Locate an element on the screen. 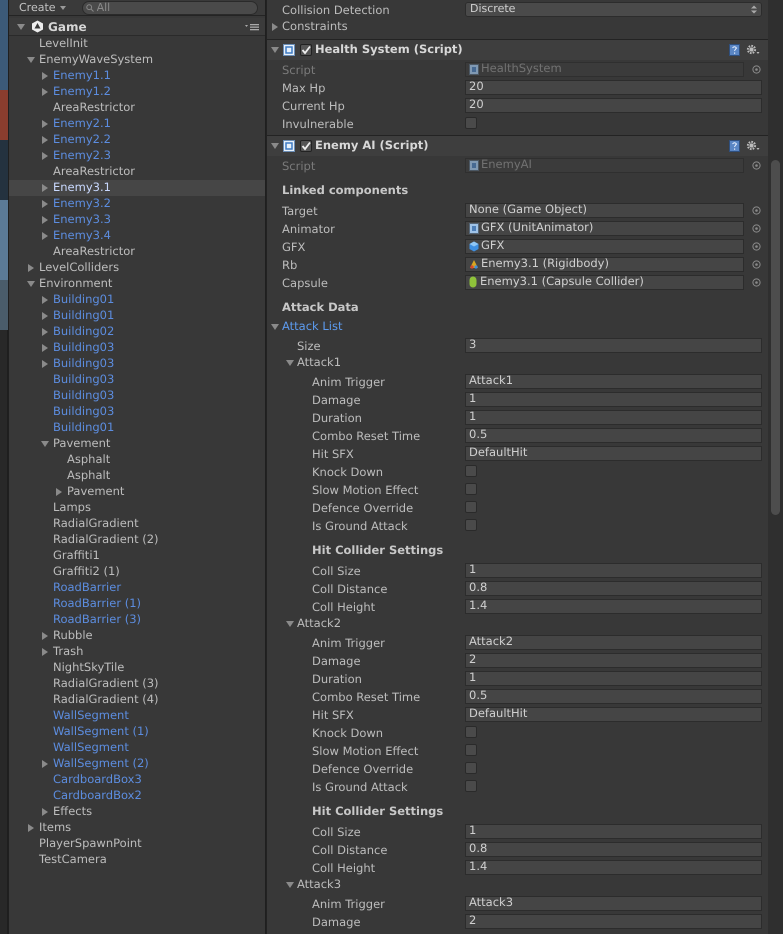 The image size is (783, 934). object-field: GFX is located at coordinates (604, 246).